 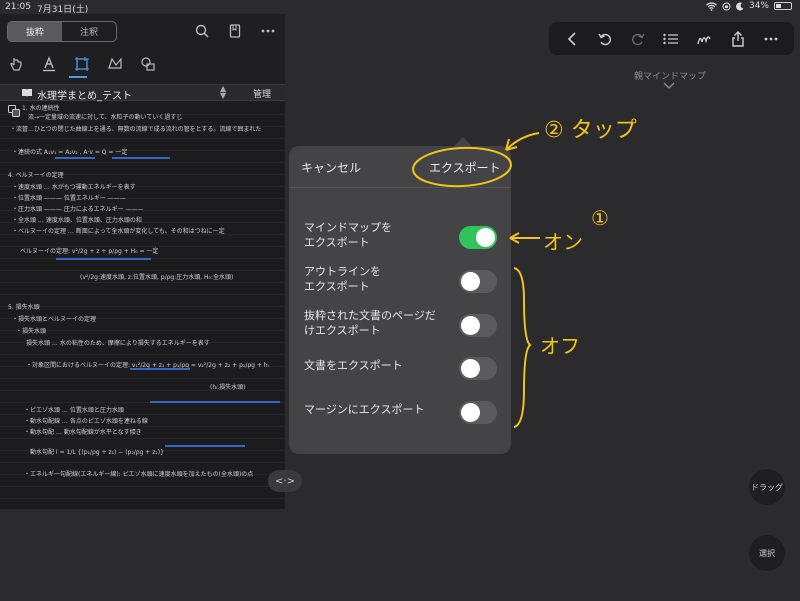 I want to click on arrow-to-toggle, so click(x=524, y=238).